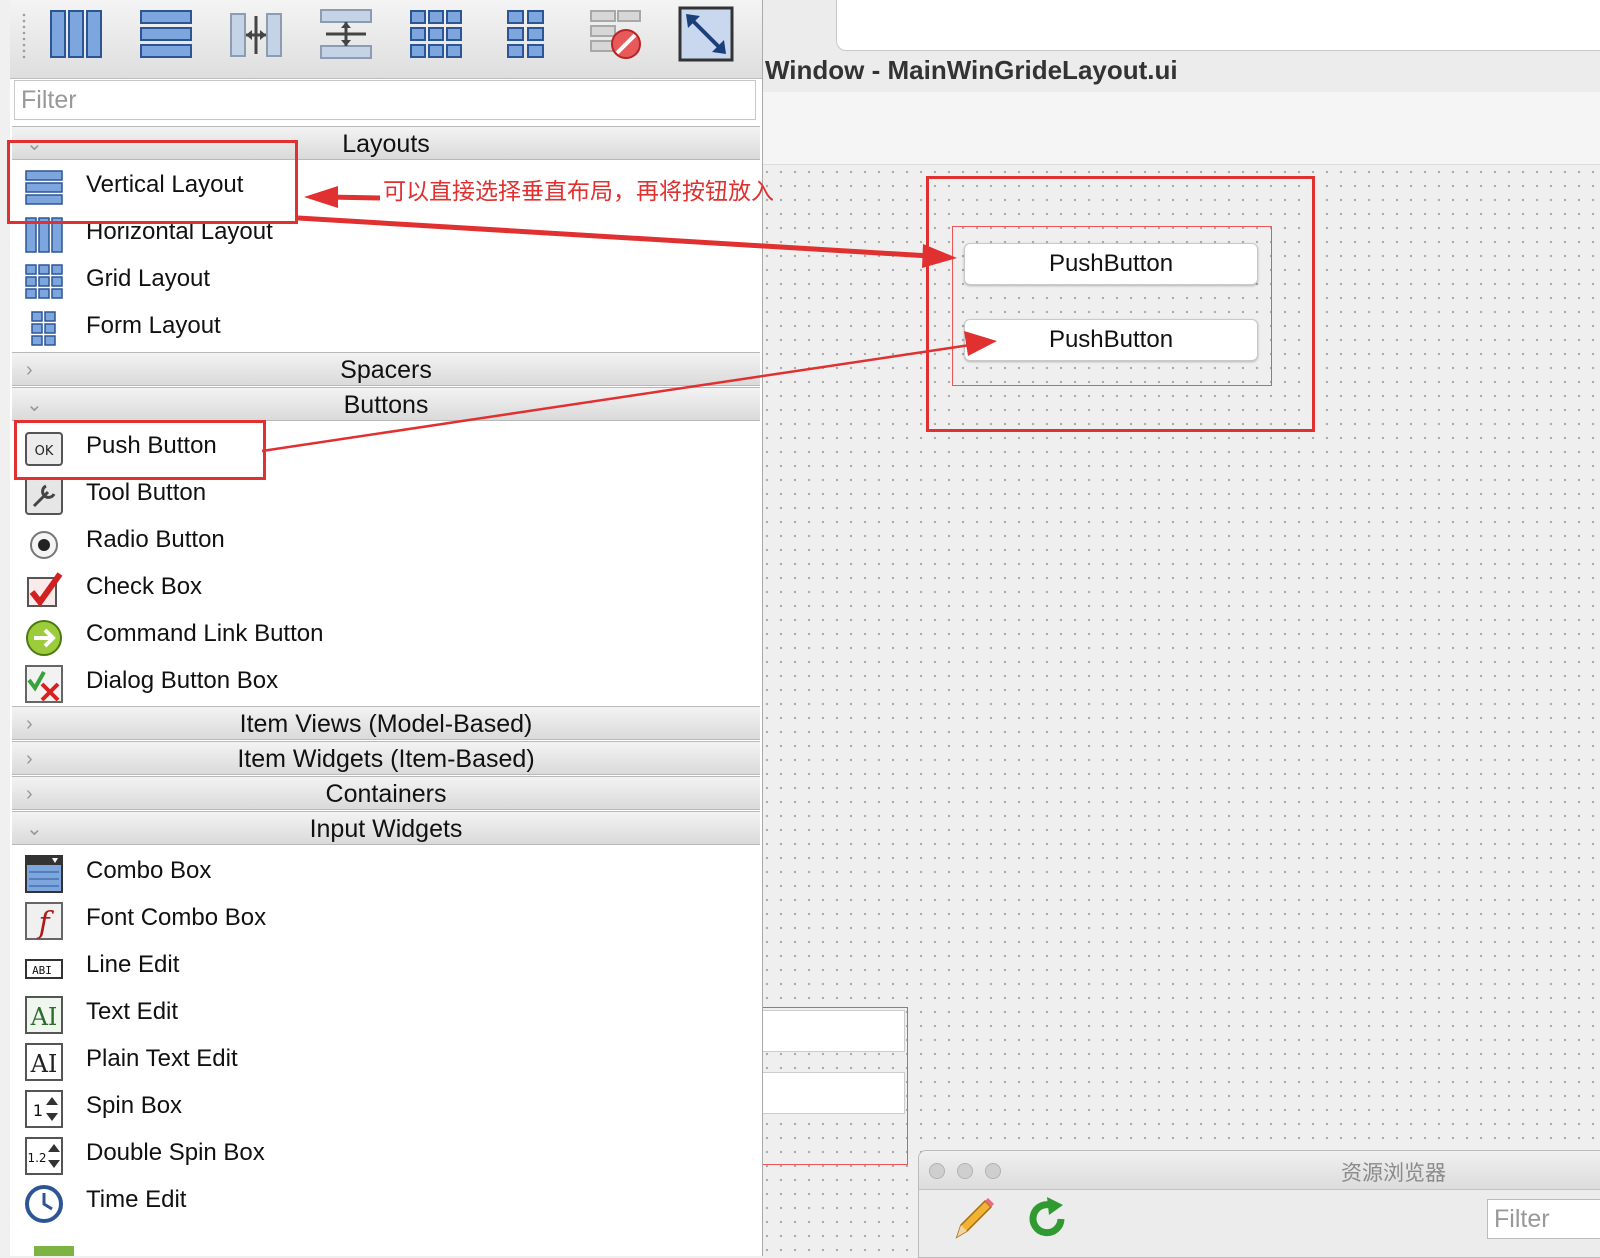 The width and height of the screenshot is (1600, 1258). I want to click on widget-label: Form Layout, so click(153, 325).